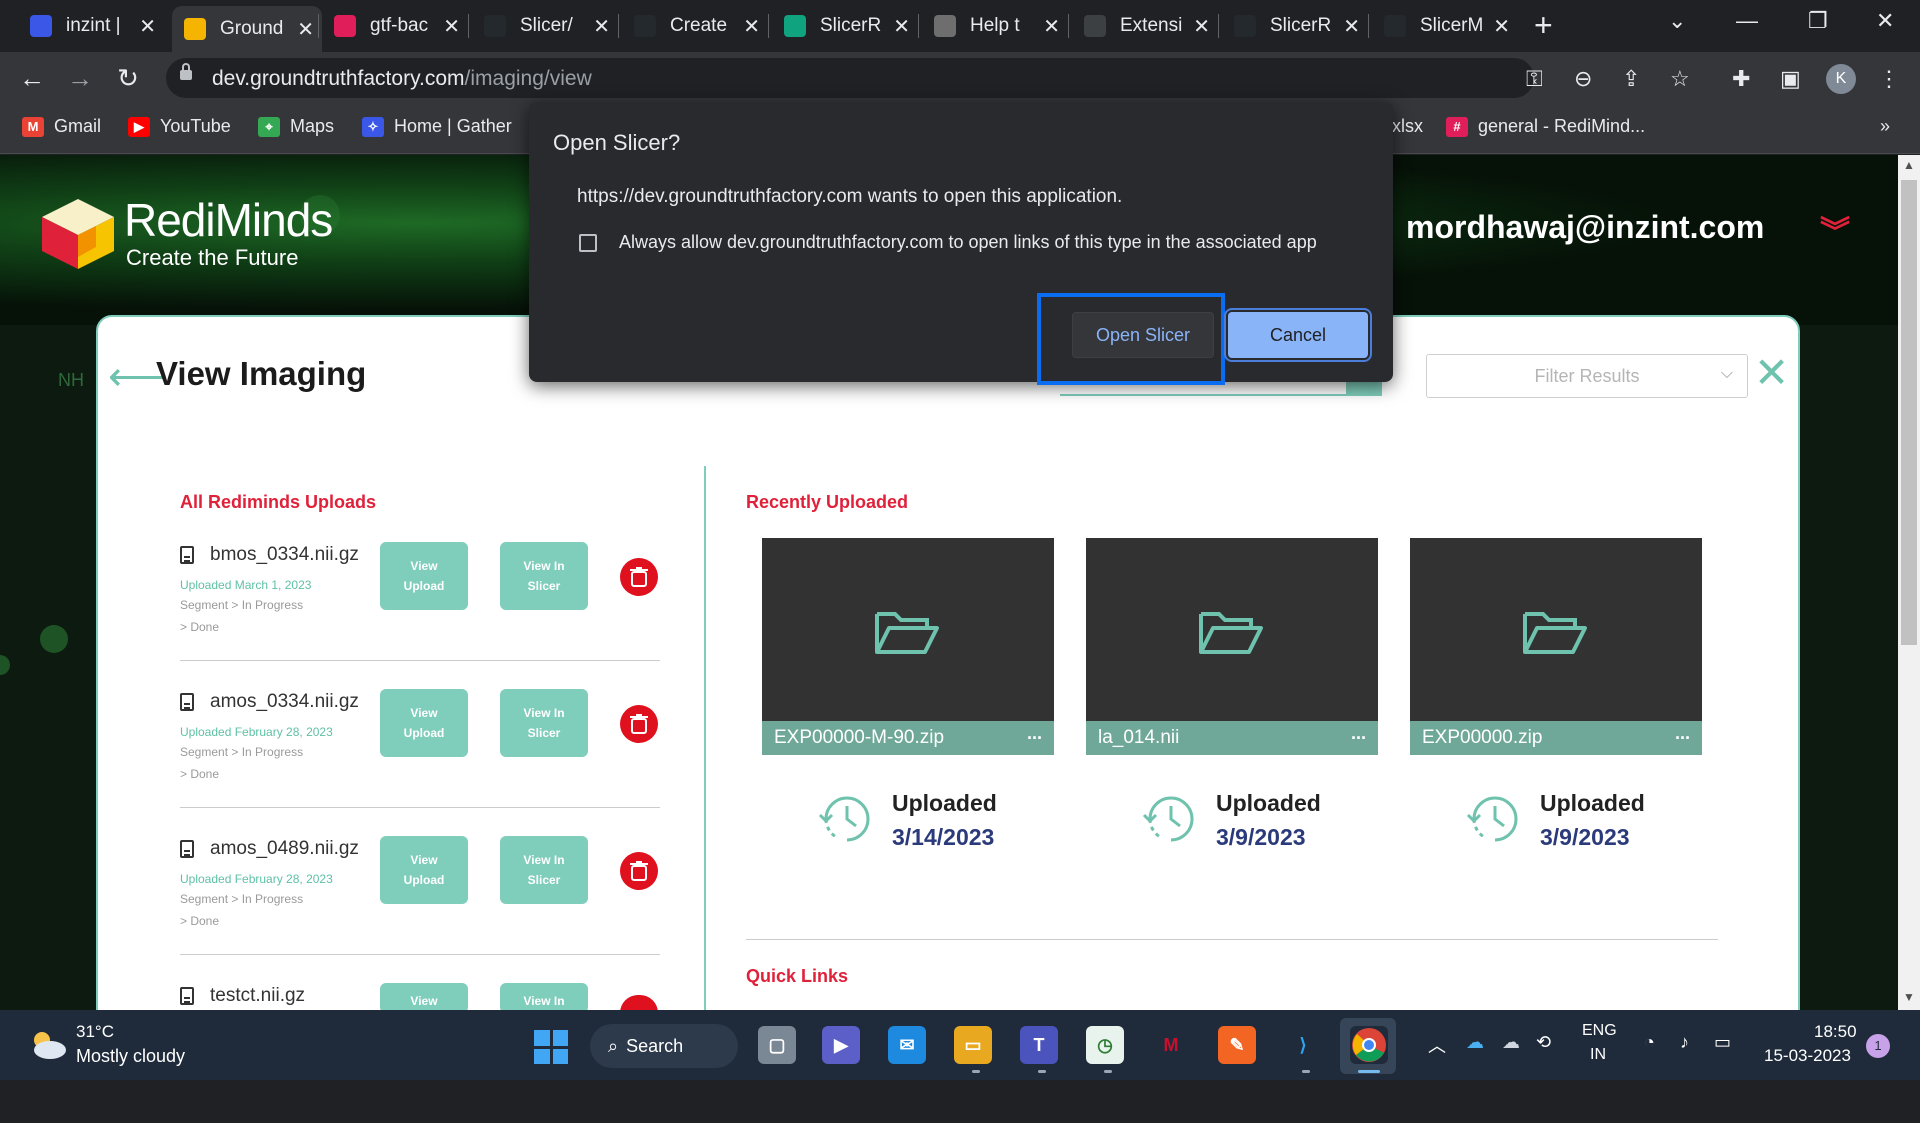 This screenshot has height=1123, width=1920. I want to click on menu-kebab-icon: ⋮, so click(1889, 79).